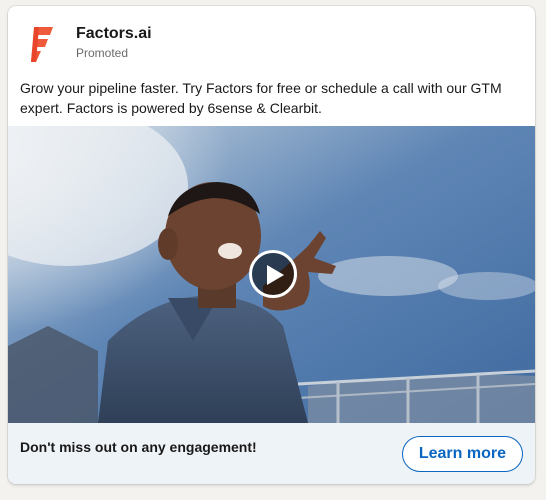 This screenshot has height=500, width=546. What do you see at coordinates (271, 38) in the screenshot?
I see `post-header: Factors.ai Promoted` at bounding box center [271, 38].